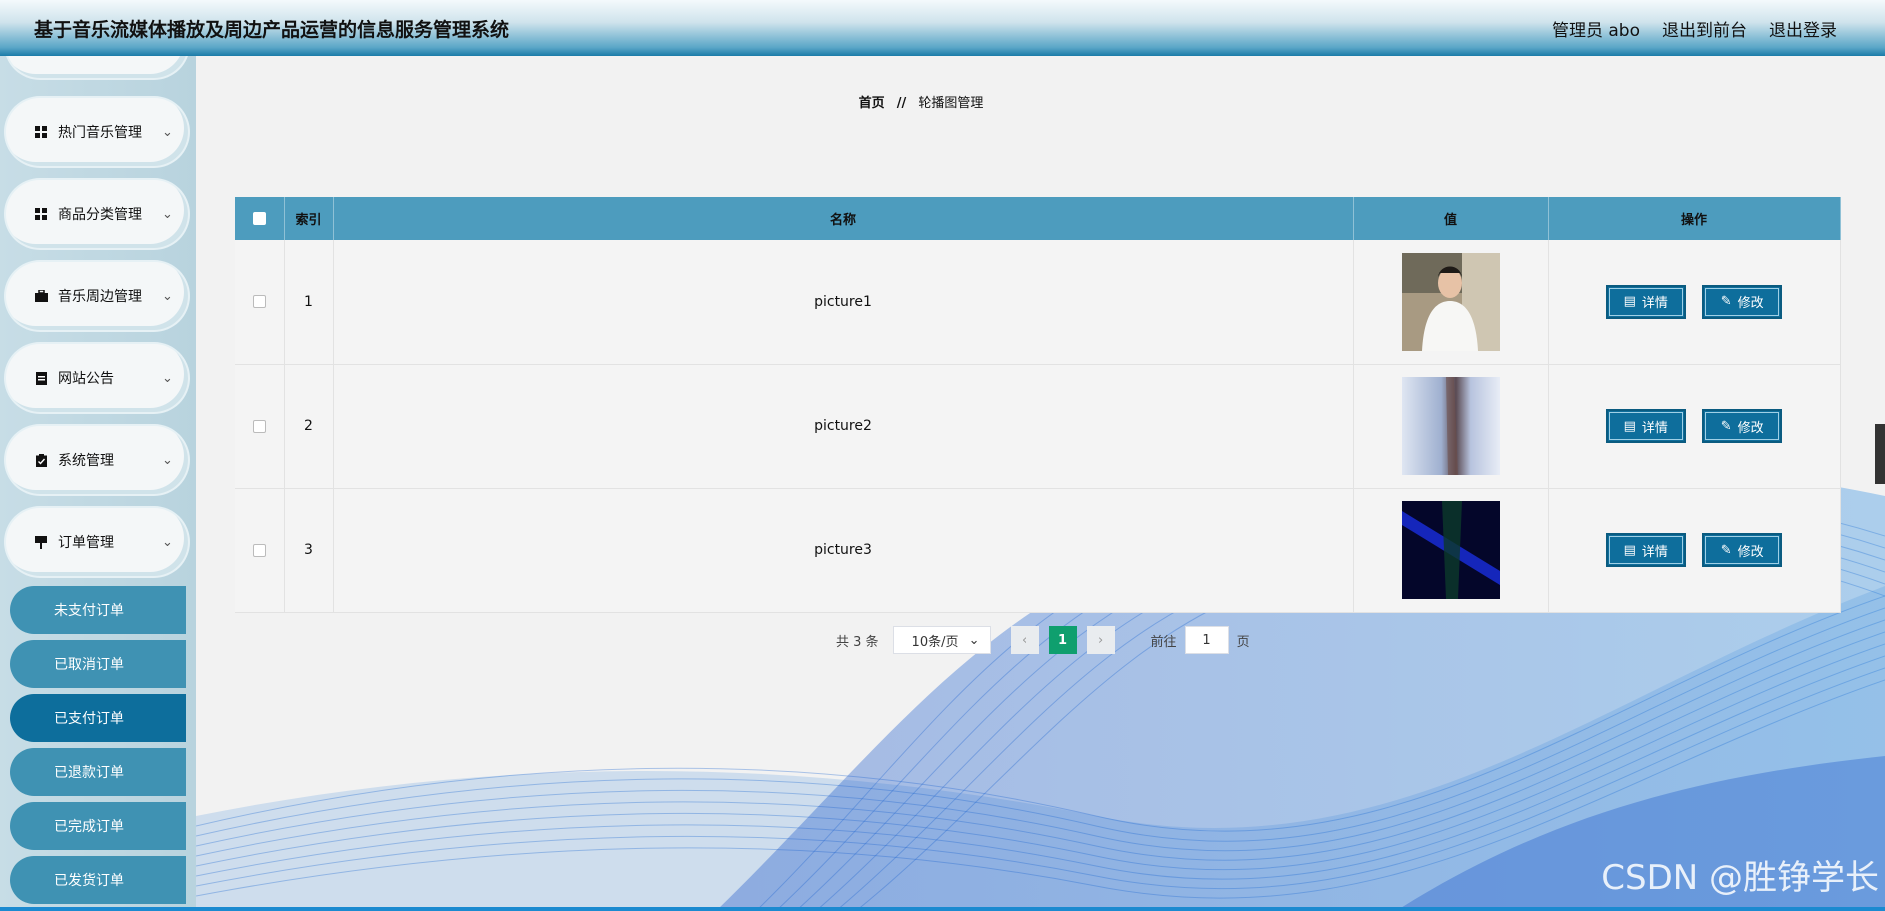 This screenshot has height=911, width=1885. What do you see at coordinates (843, 550) in the screenshot?
I see `row-name: picture3` at bounding box center [843, 550].